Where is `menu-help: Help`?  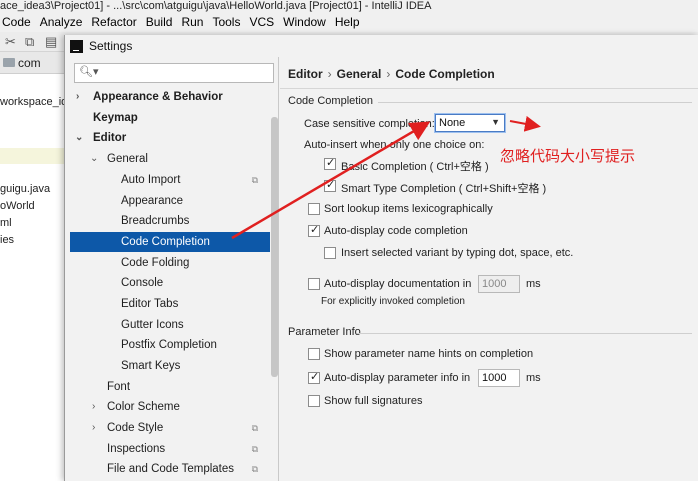 menu-help: Help is located at coordinates (347, 22).